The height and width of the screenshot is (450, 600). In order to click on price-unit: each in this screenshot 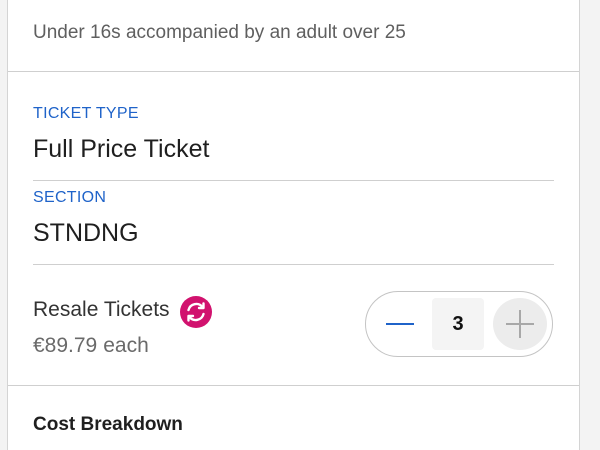, I will do `click(126, 345)`.